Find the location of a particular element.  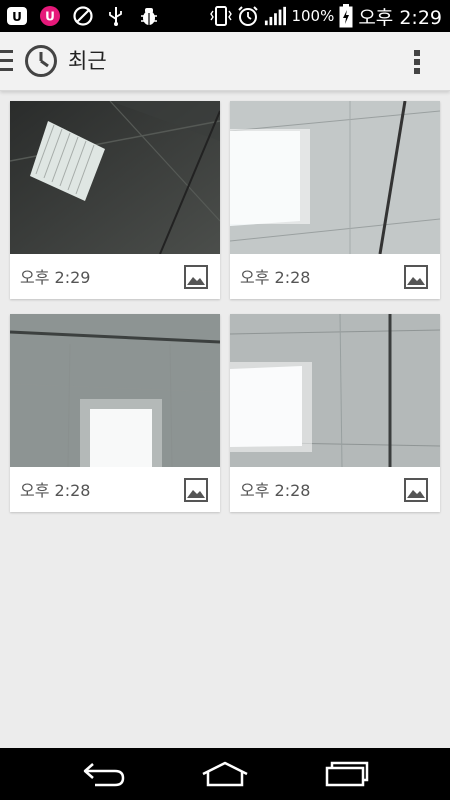

usb-icon is located at coordinates (116, 16).